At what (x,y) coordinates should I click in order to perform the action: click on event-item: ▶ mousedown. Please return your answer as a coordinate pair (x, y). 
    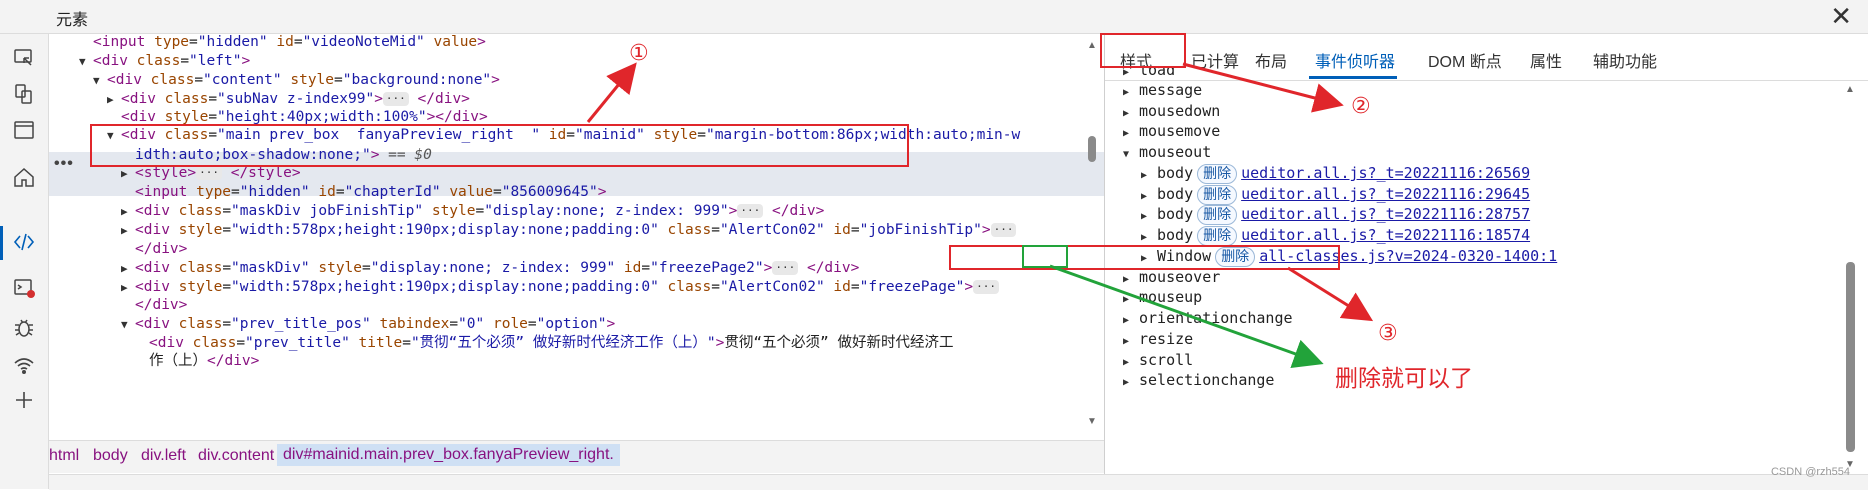
    Looking at the image, I should click on (1171, 111).